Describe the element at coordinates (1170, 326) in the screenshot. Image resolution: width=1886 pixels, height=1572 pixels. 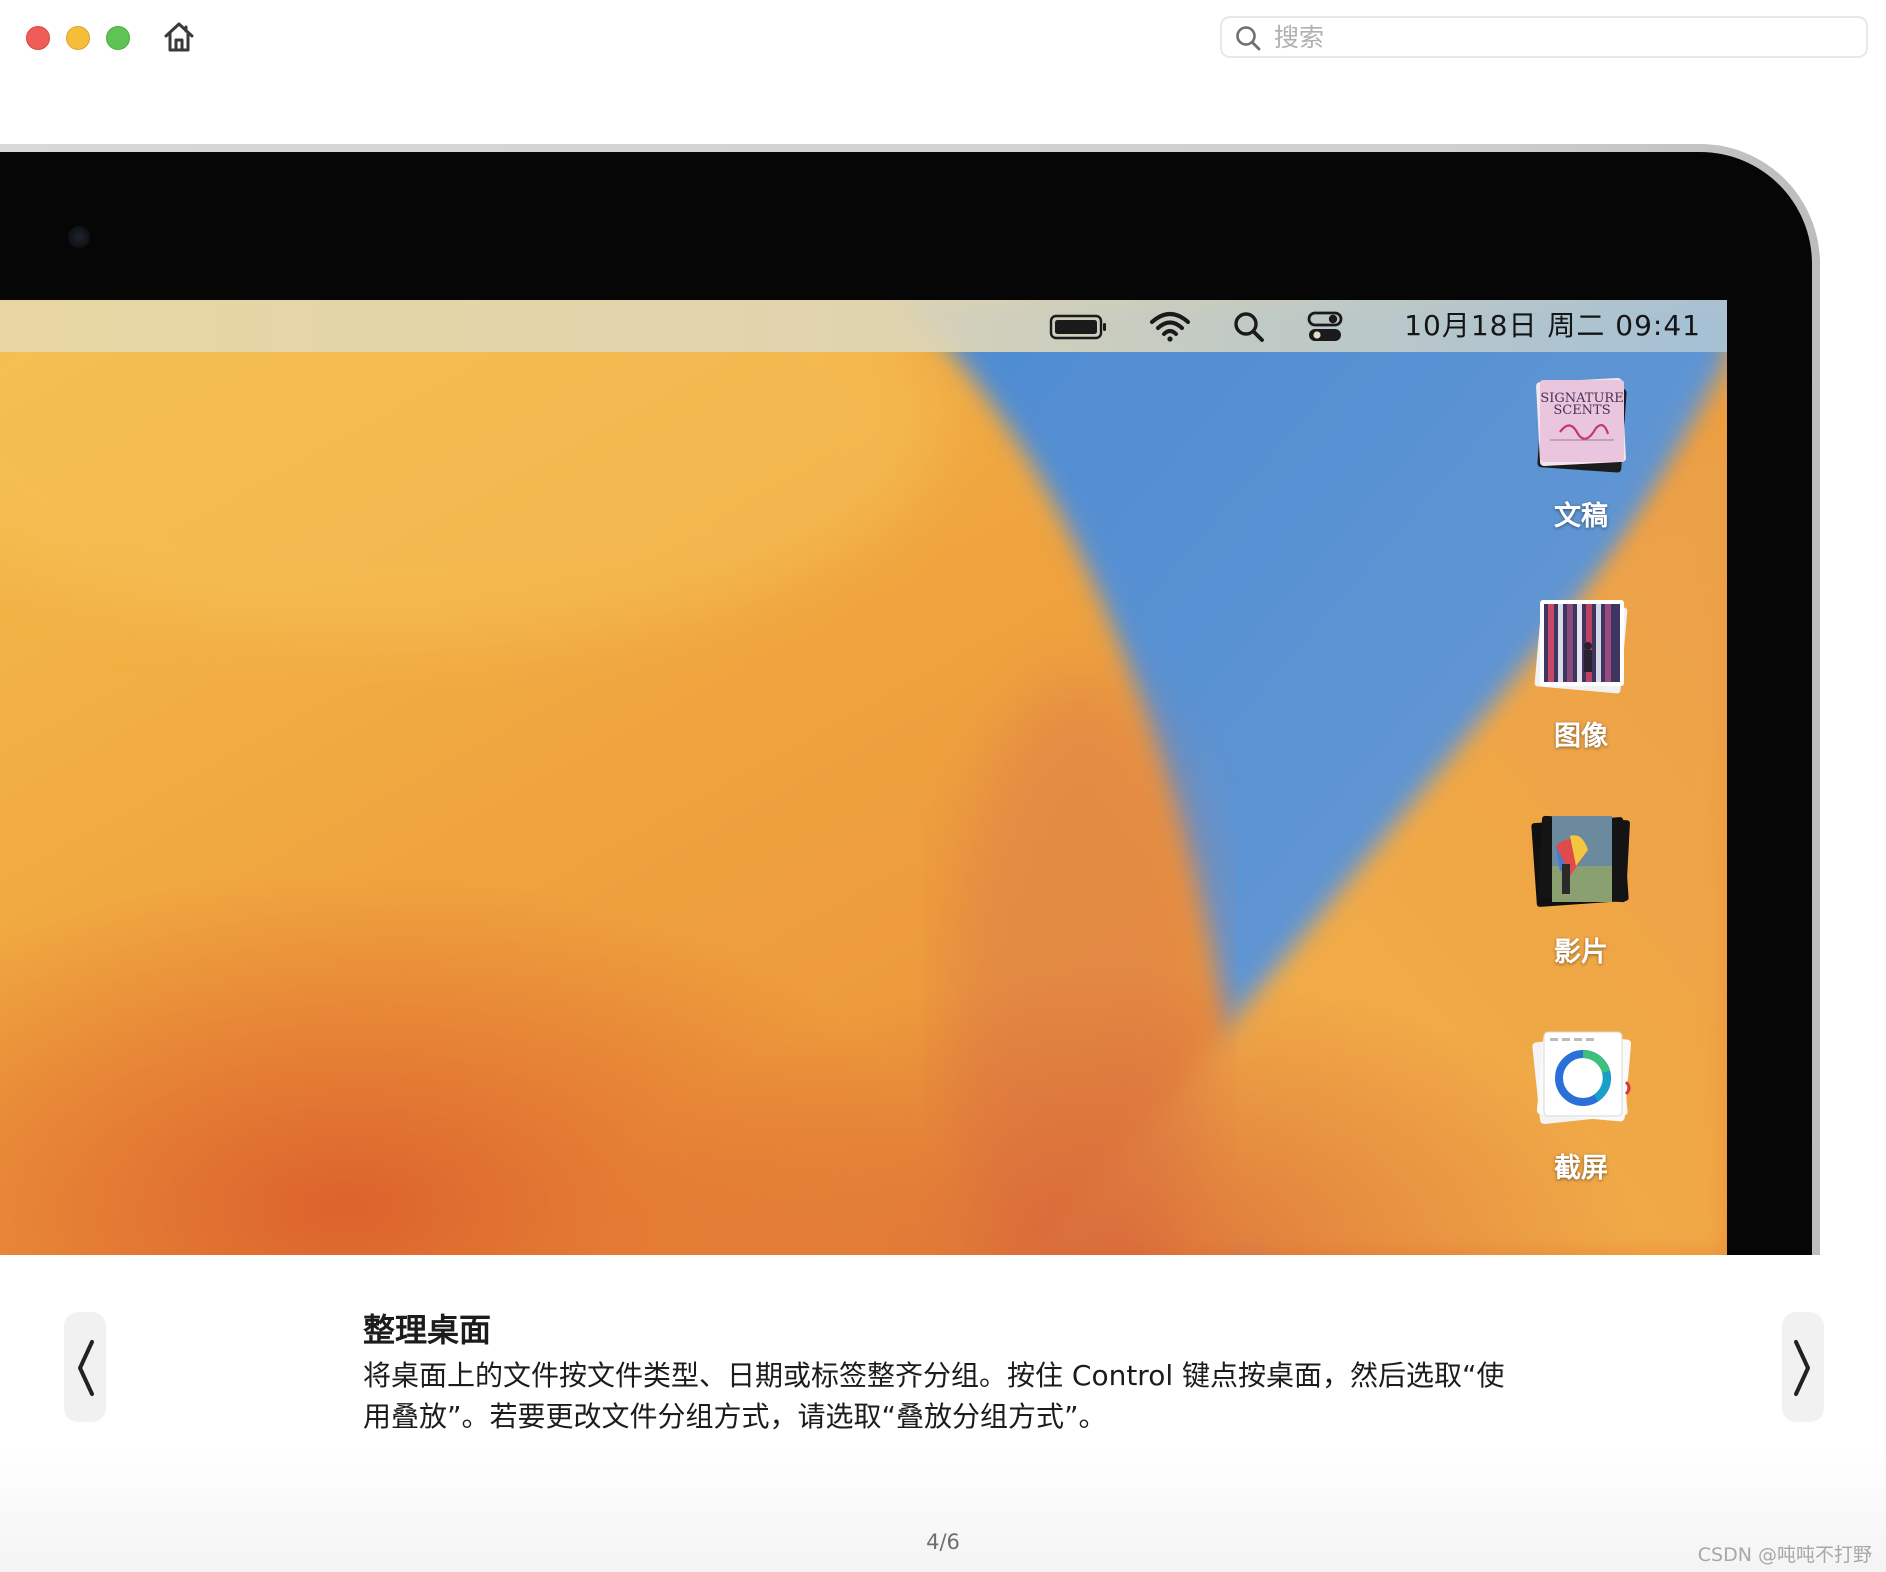
I see `wifi-icon` at that location.